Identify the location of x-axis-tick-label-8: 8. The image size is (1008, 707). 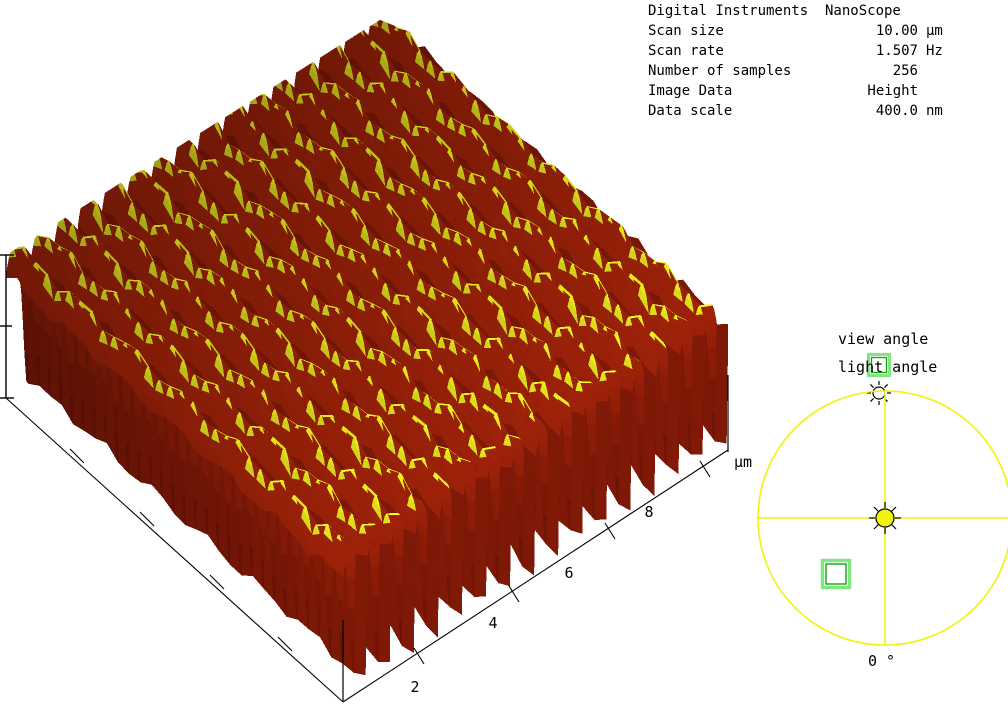
(648, 512).